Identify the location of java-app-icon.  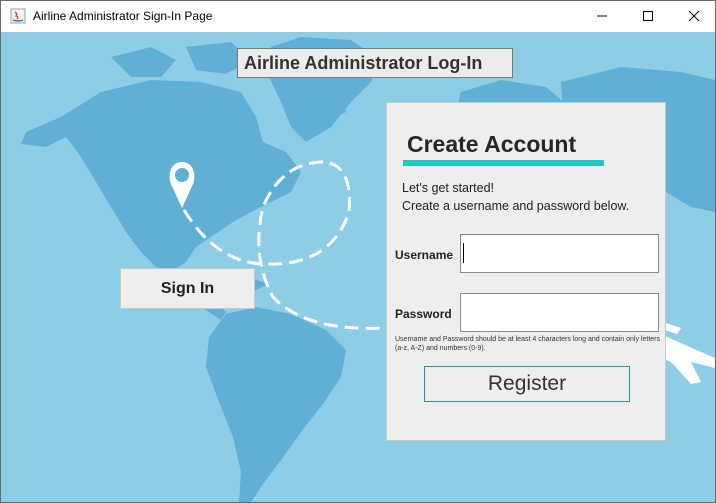
(18, 16).